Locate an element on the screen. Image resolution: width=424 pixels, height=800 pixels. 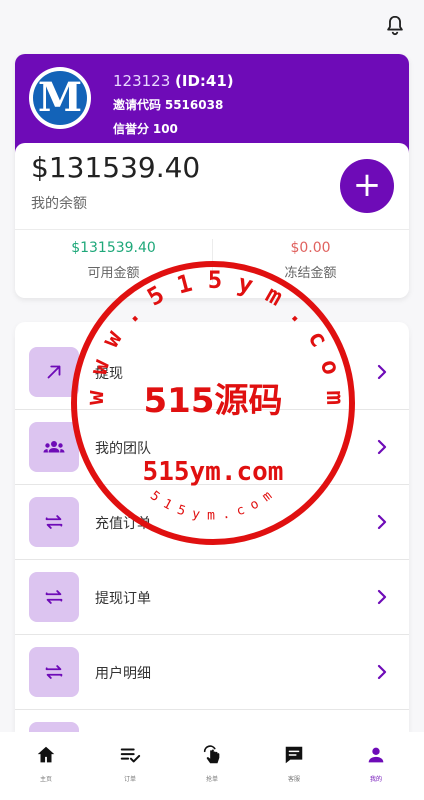
arrow-up-right-icon is located at coordinates (54, 372).